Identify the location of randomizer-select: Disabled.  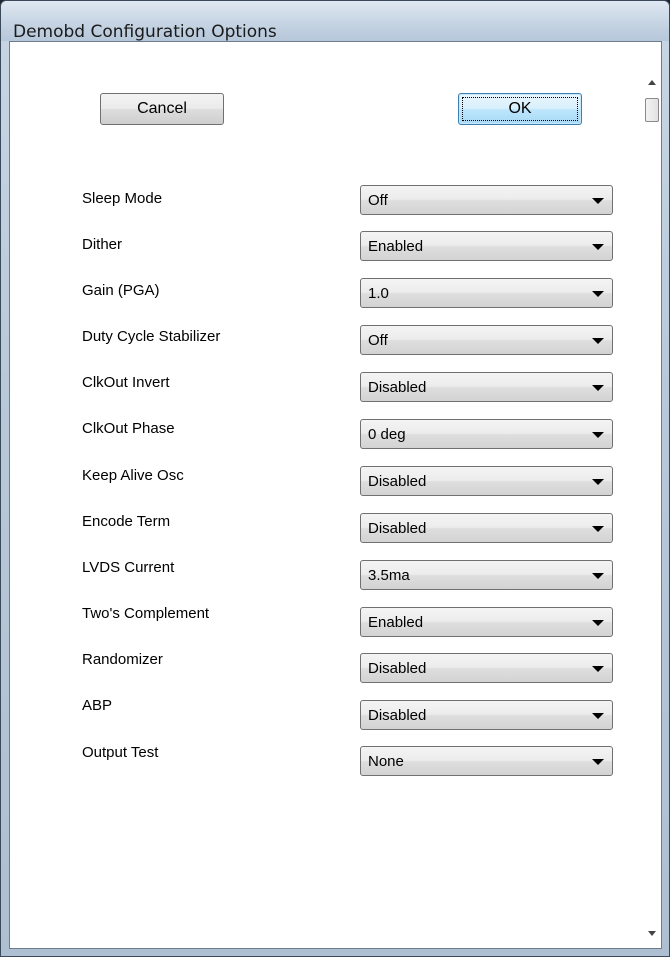
(486, 668).